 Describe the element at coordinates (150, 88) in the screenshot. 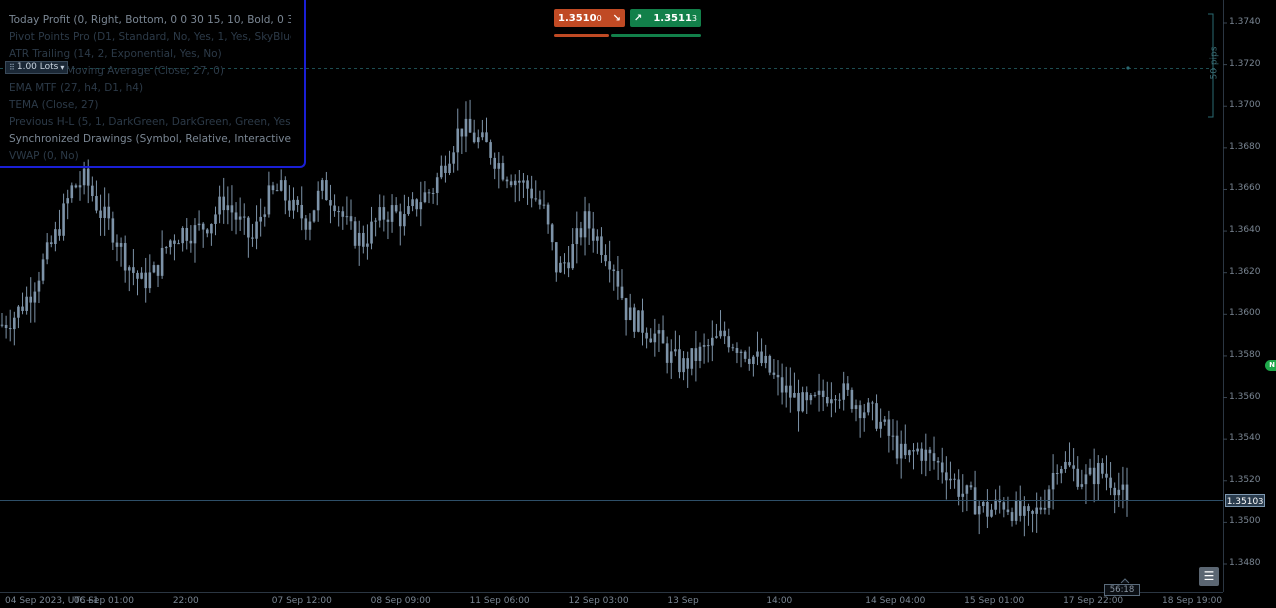

I see `indicator-item: EMA MTF (27, h4, D1, h4)` at that location.